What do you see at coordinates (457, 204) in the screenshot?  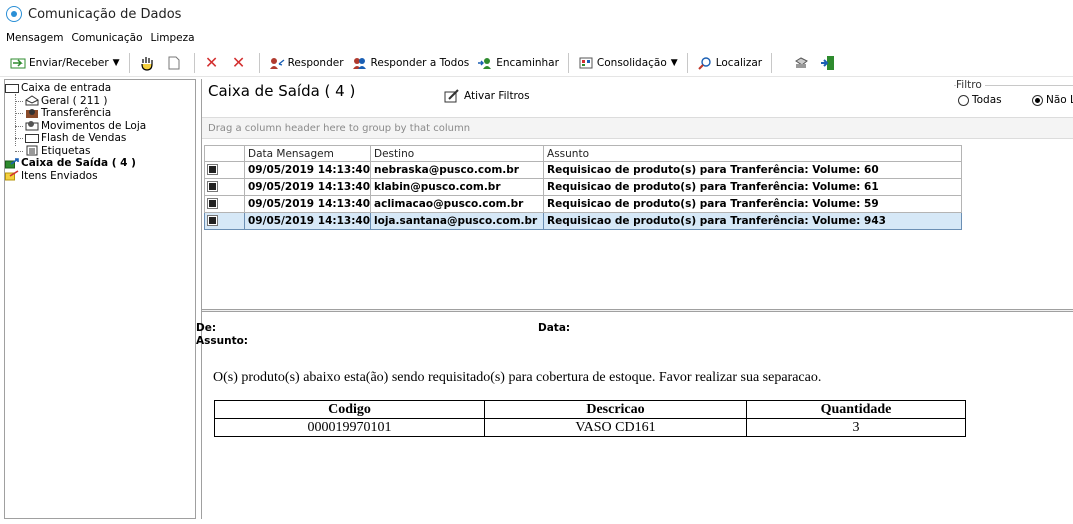 I see `row-destination: aclimacao@pusco.com.br` at bounding box center [457, 204].